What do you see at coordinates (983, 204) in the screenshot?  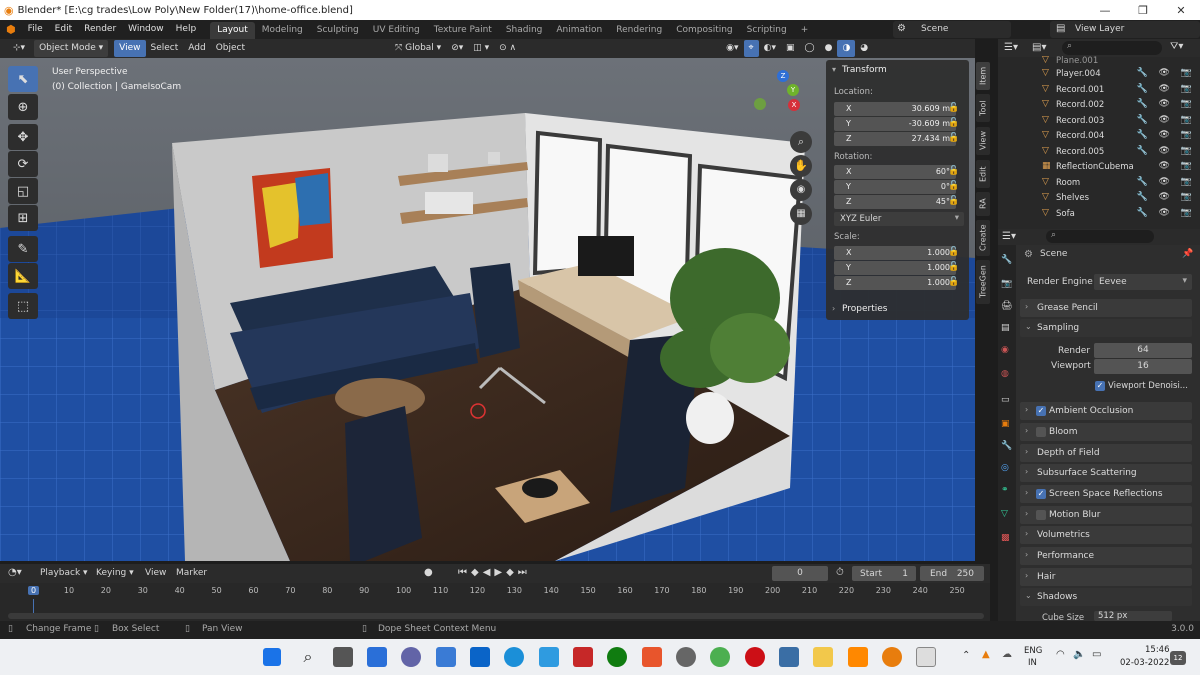 I see `tab-ra: RA` at bounding box center [983, 204].